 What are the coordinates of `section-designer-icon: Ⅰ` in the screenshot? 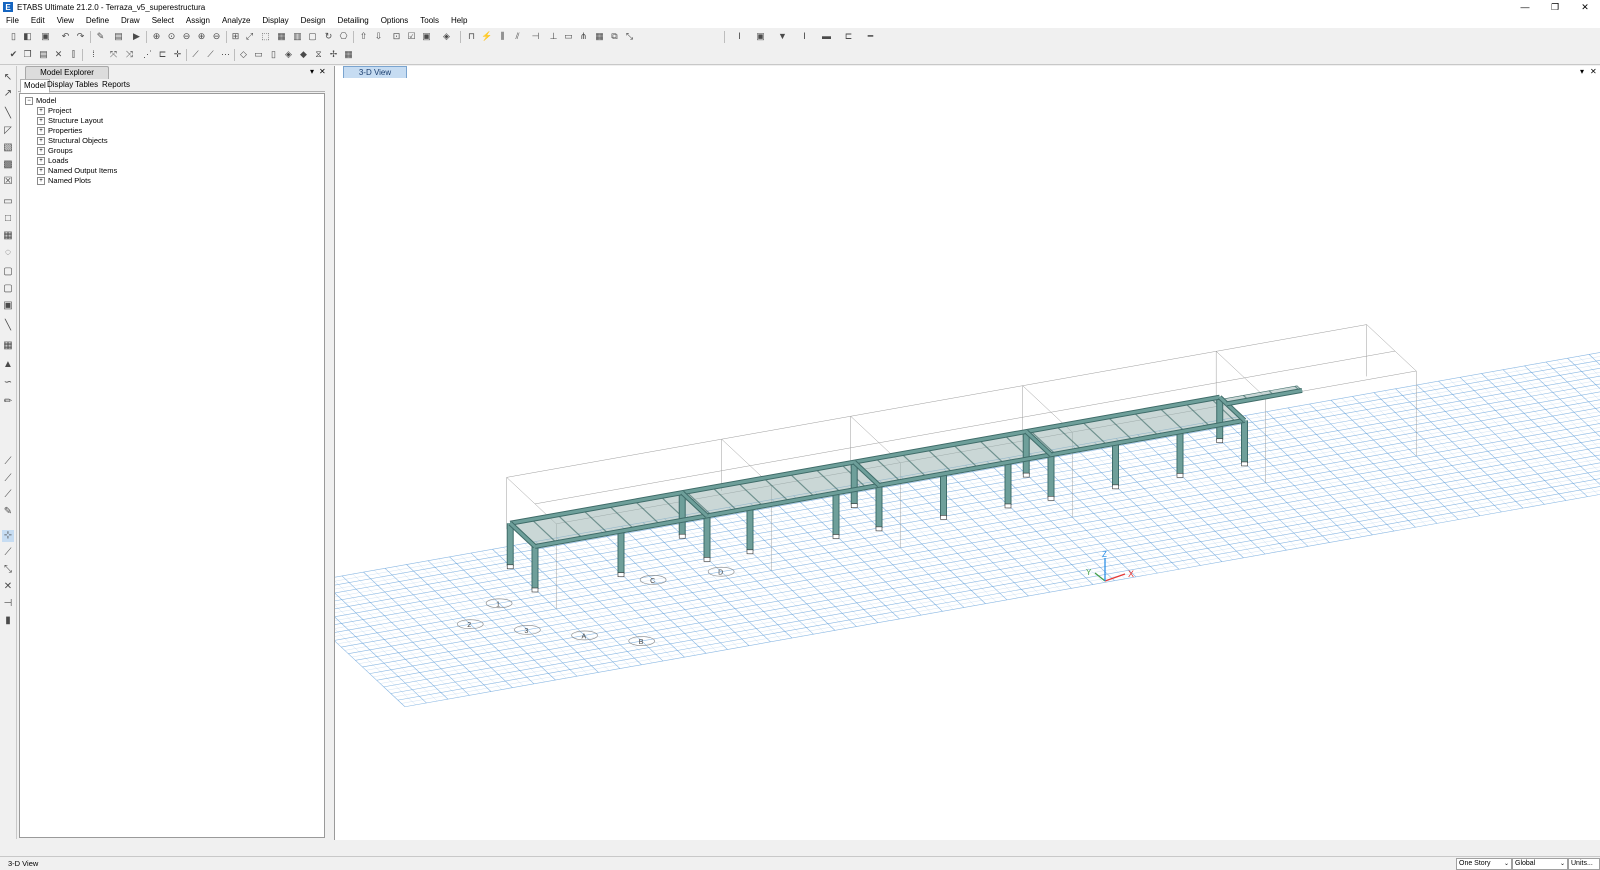 It's located at (804, 36).